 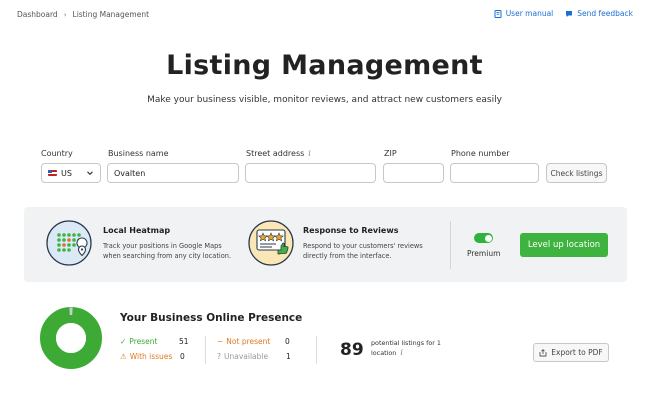 I want to click on business-name-input: Ovalten, so click(x=173, y=173).